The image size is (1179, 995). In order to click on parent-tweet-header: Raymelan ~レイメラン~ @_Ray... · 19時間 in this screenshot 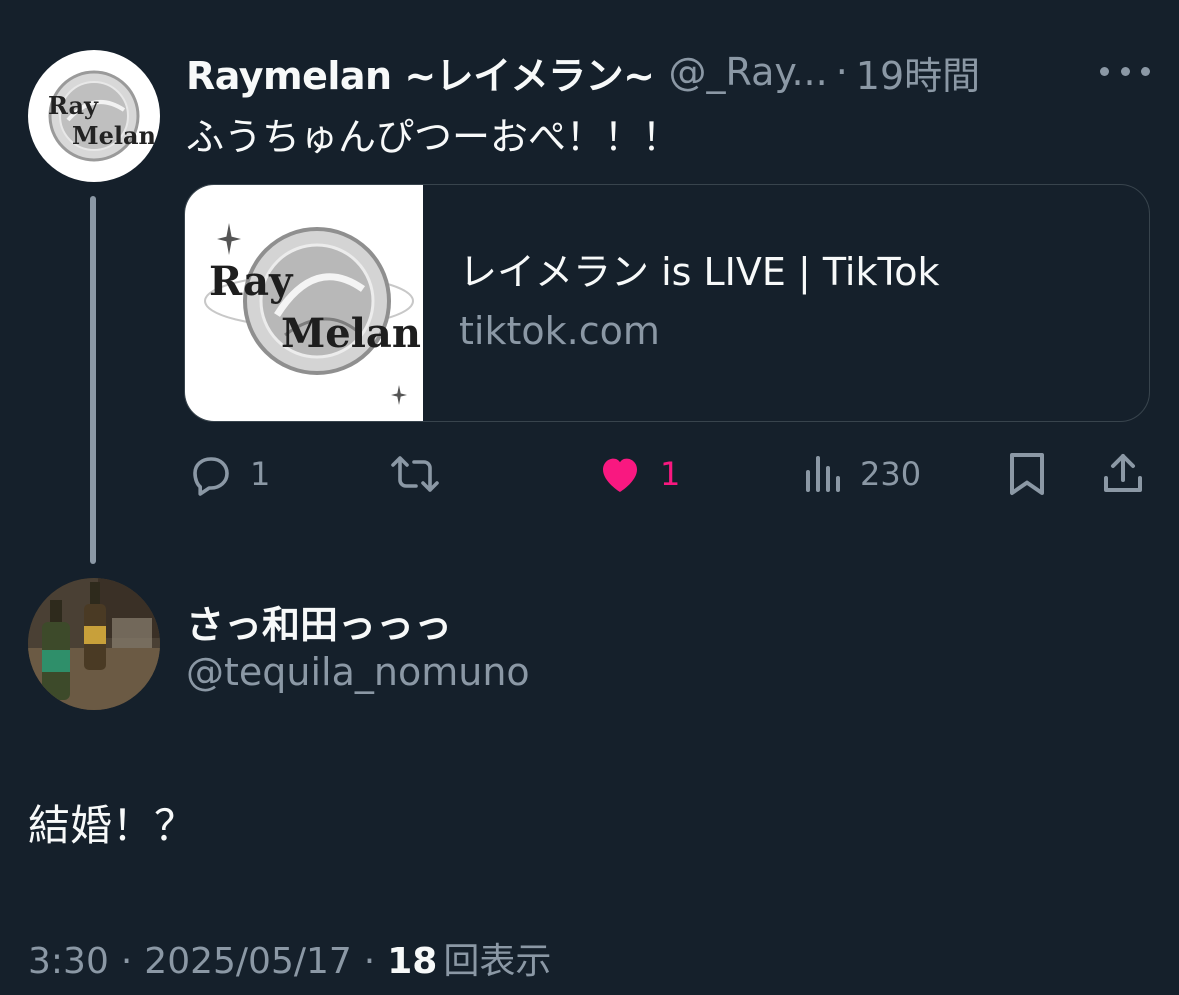, I will do `click(583, 72)`.